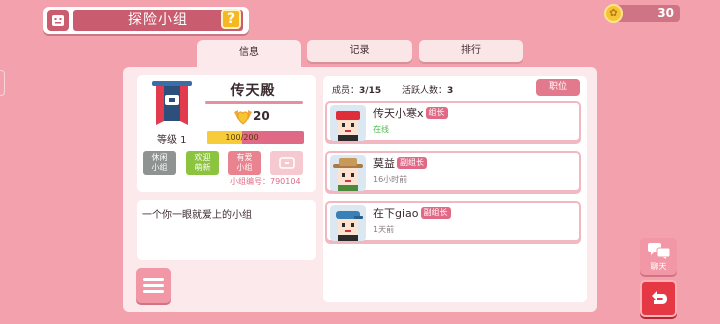  Describe the element at coordinates (172, 140) in the screenshot. I see `group-level: 等级 1` at that location.